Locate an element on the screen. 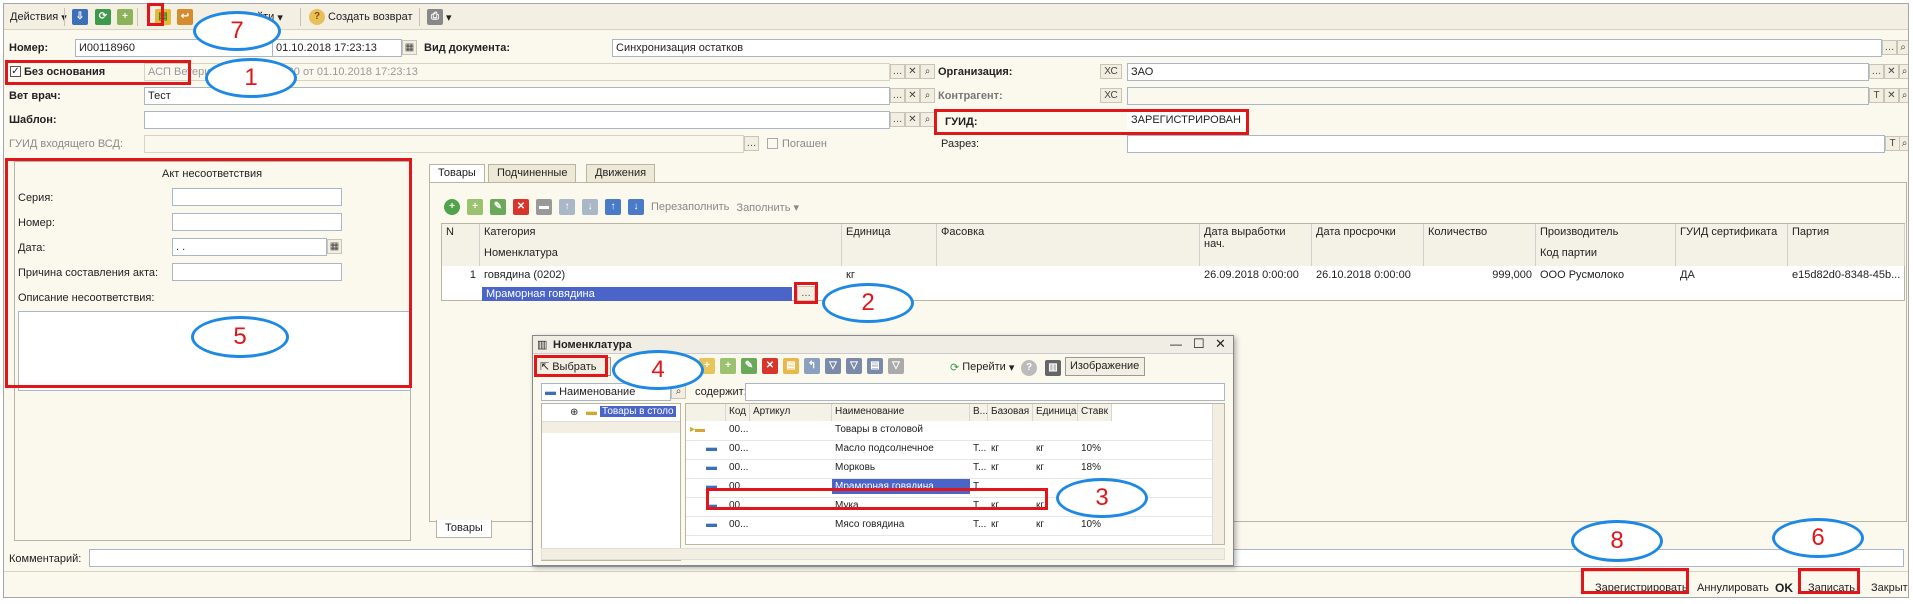 The image size is (1913, 604). move-down-icon: ↓ is located at coordinates (590, 207).